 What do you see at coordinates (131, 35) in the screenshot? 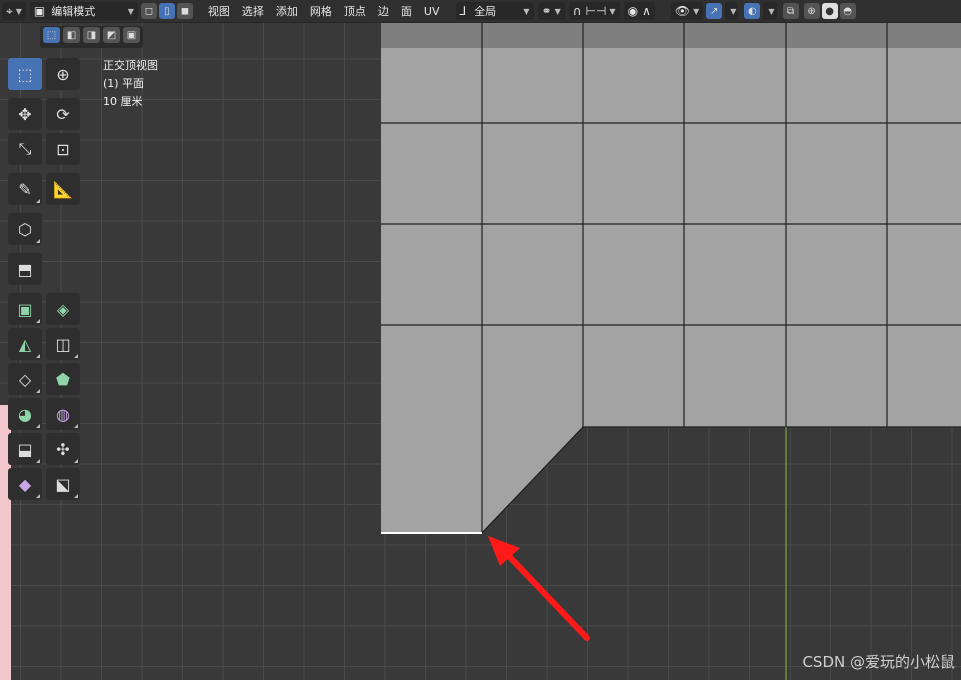
I see `select-intersect-icon: ▣` at bounding box center [131, 35].